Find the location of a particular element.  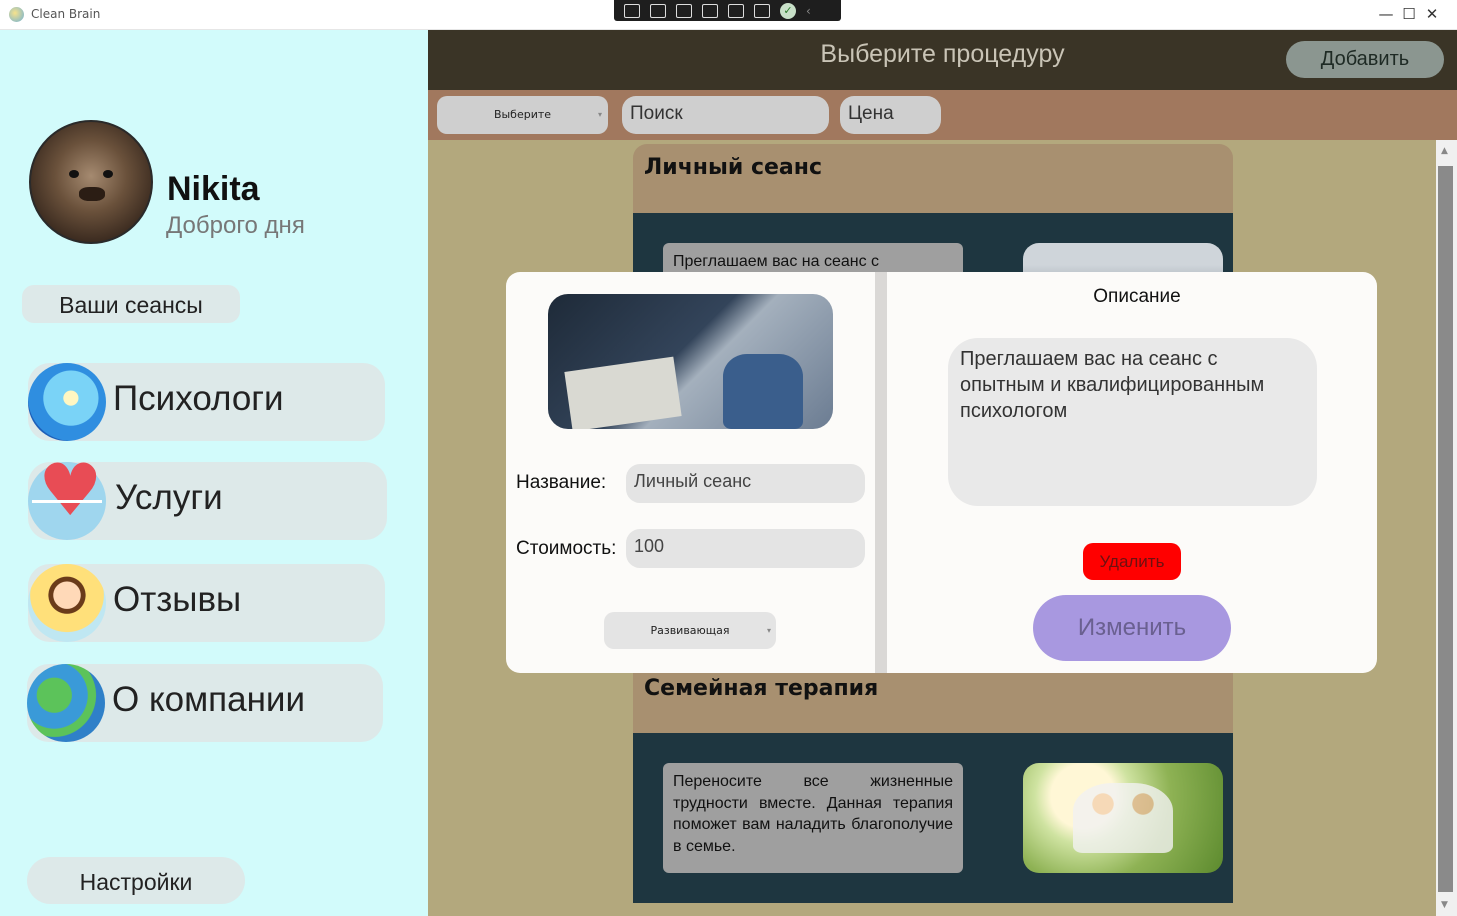

track-focus-icon is located at coordinates (736, 10).